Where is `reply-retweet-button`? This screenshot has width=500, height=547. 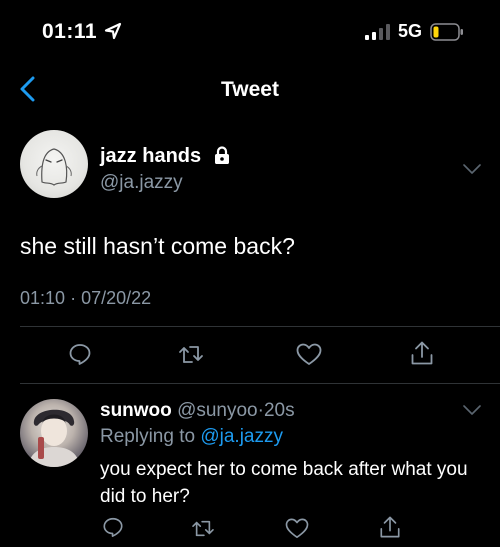
reply-retweet-button is located at coordinates (203, 528).